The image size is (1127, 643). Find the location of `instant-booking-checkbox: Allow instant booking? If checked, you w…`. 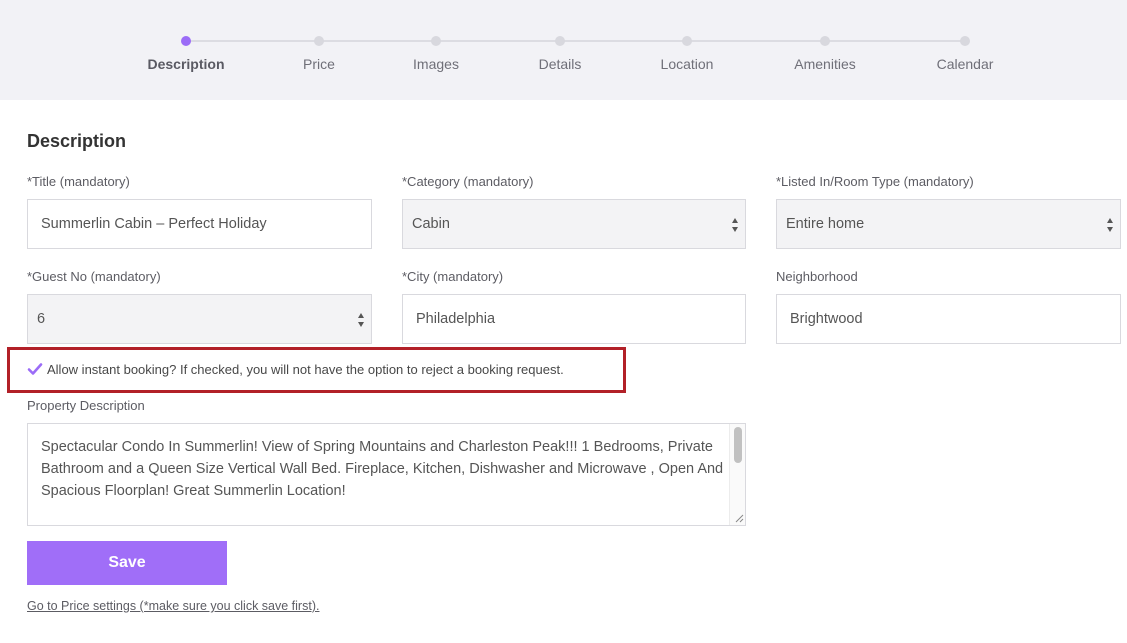

instant-booking-checkbox: Allow instant booking? If checked, you w… is located at coordinates (295, 369).